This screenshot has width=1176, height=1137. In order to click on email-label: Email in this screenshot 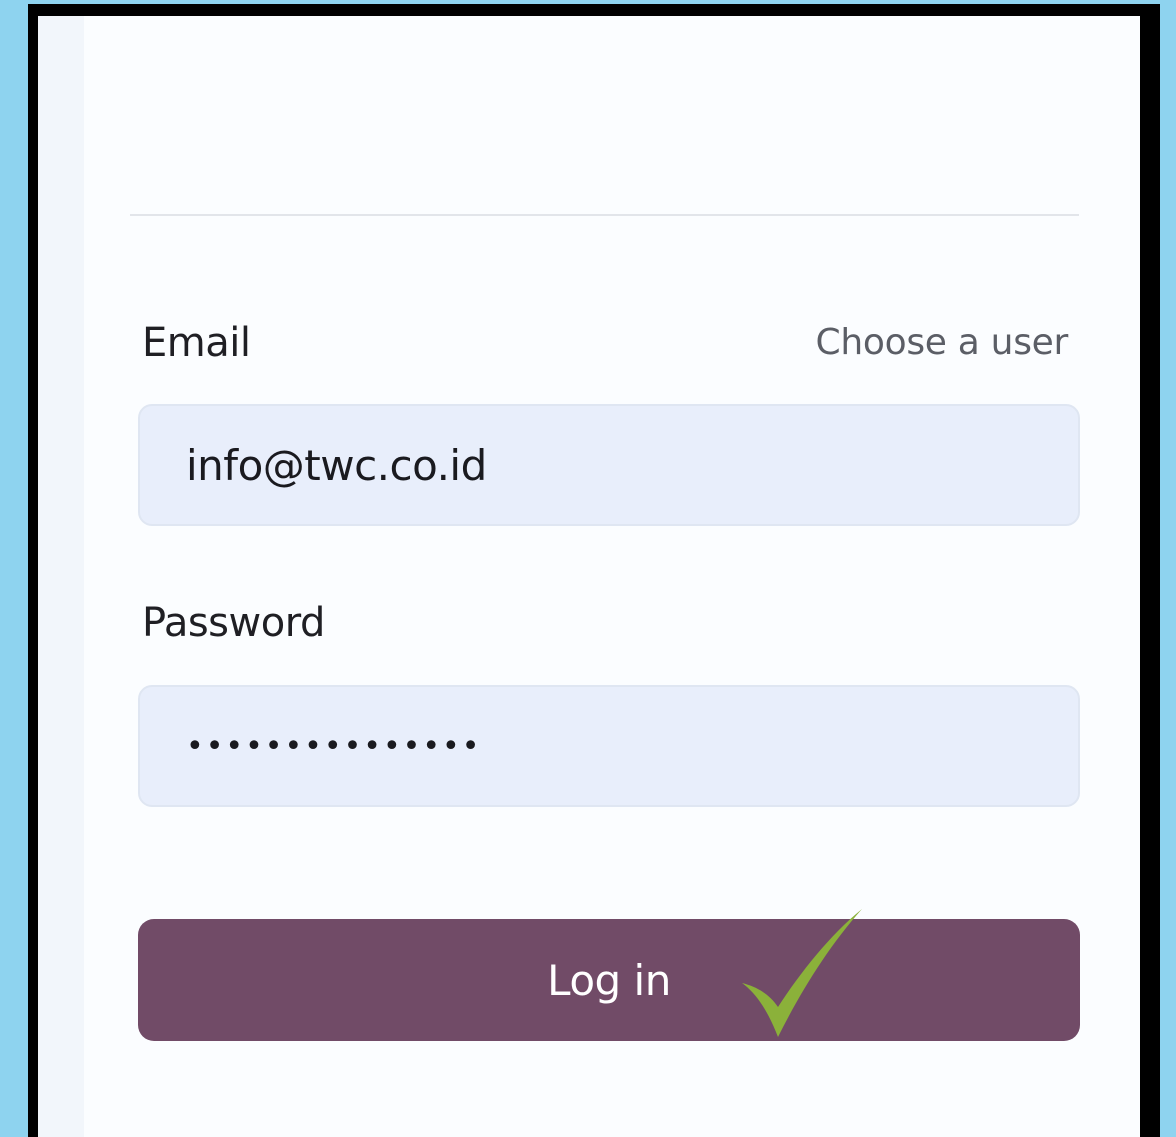, I will do `click(196, 343)`.